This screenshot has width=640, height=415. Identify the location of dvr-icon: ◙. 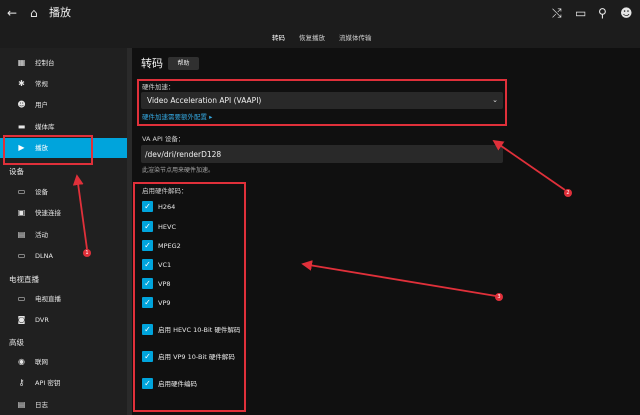
(21, 319).